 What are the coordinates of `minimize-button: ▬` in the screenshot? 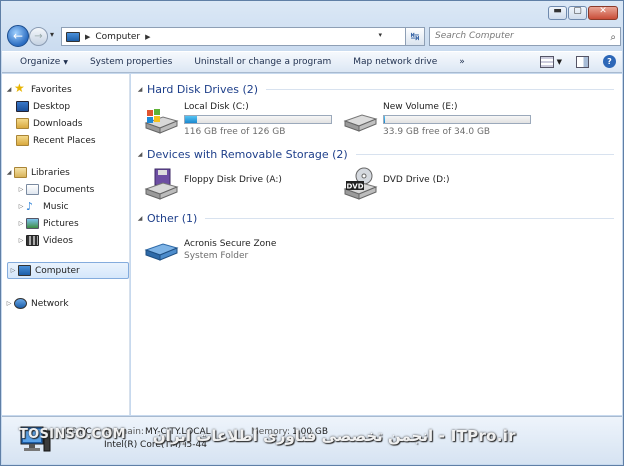 It's located at (557, 13).